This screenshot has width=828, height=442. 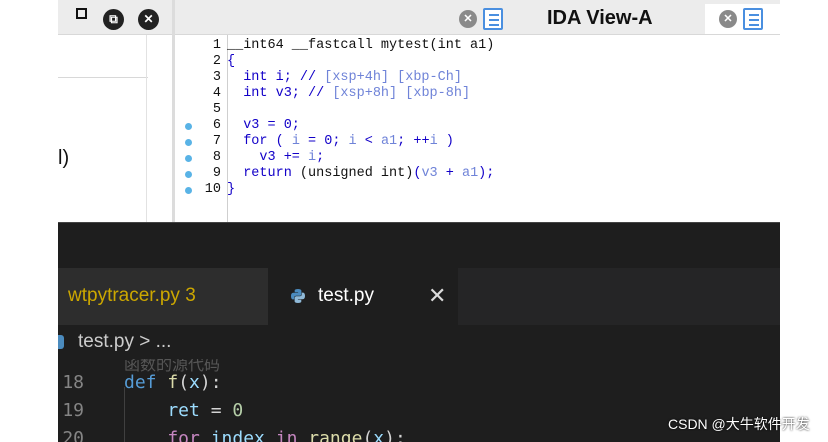 I want to click on code-token: def, so click(x=146, y=382).